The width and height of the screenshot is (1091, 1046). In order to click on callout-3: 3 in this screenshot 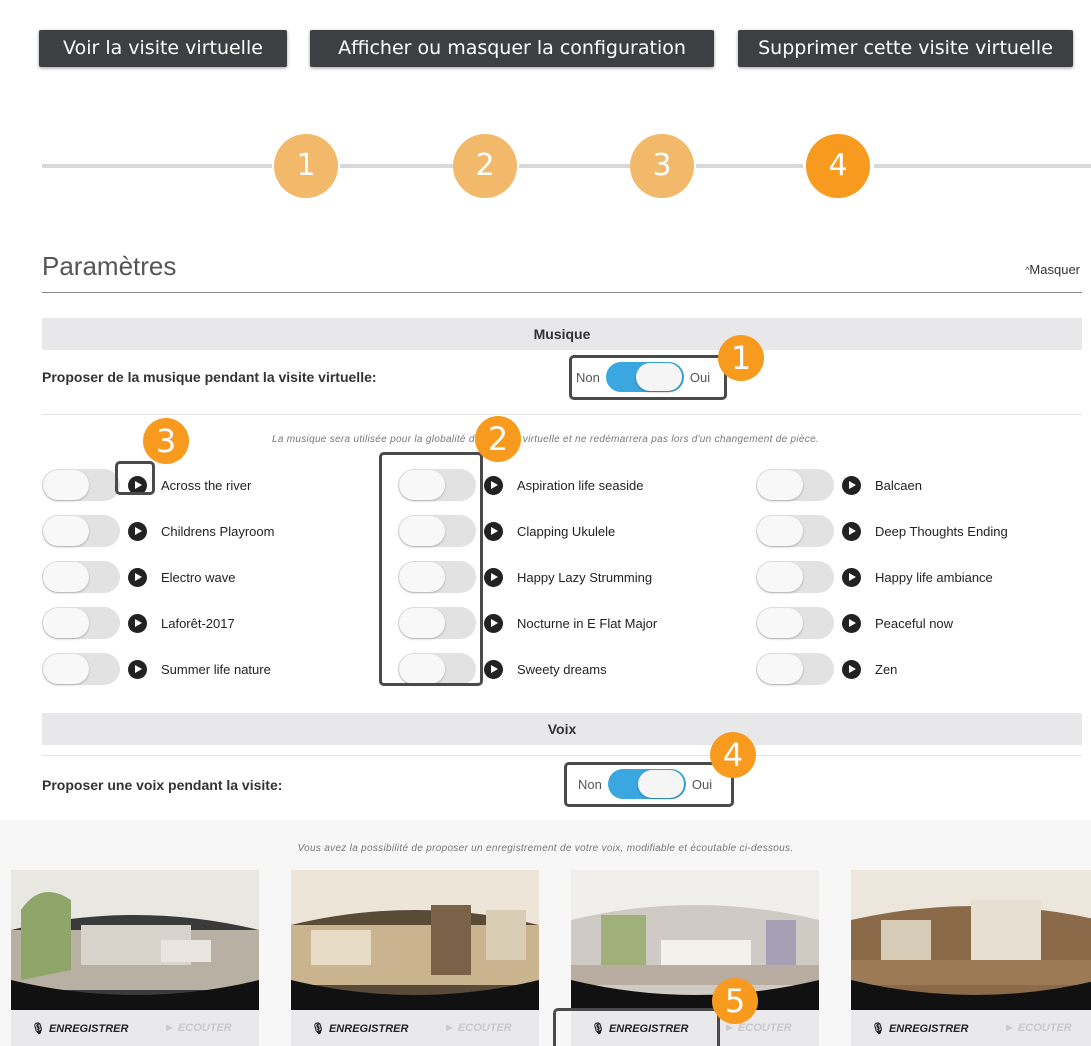, I will do `click(166, 441)`.